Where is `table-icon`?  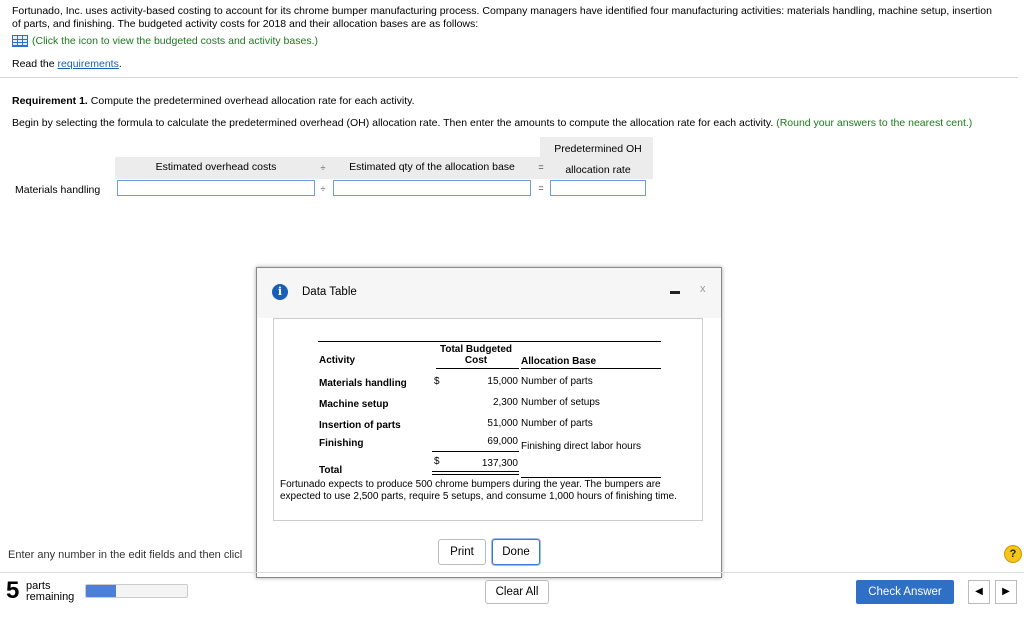 table-icon is located at coordinates (20, 41).